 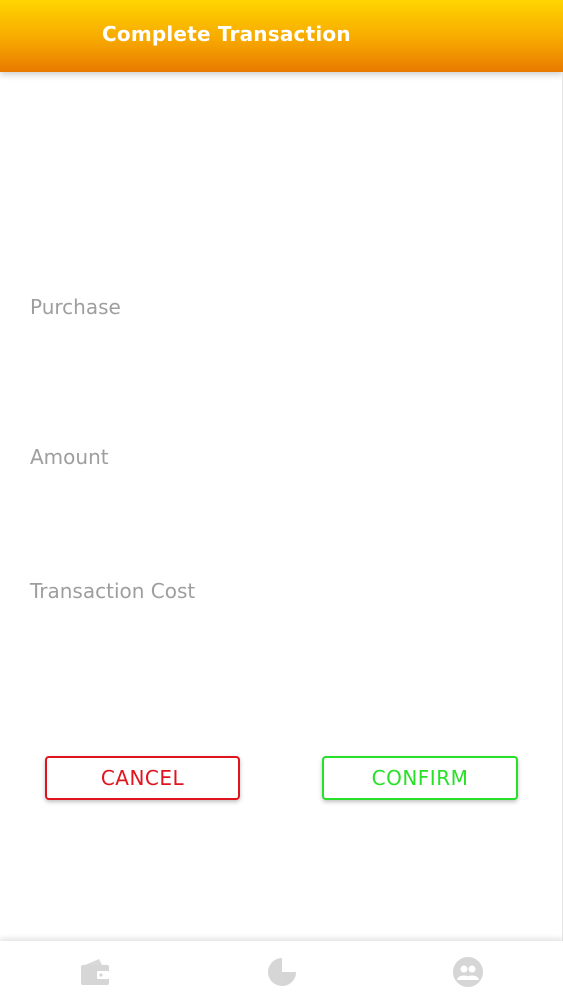 What do you see at coordinates (113, 591) in the screenshot?
I see `transaction-cost-label: Transaction Cost` at bounding box center [113, 591].